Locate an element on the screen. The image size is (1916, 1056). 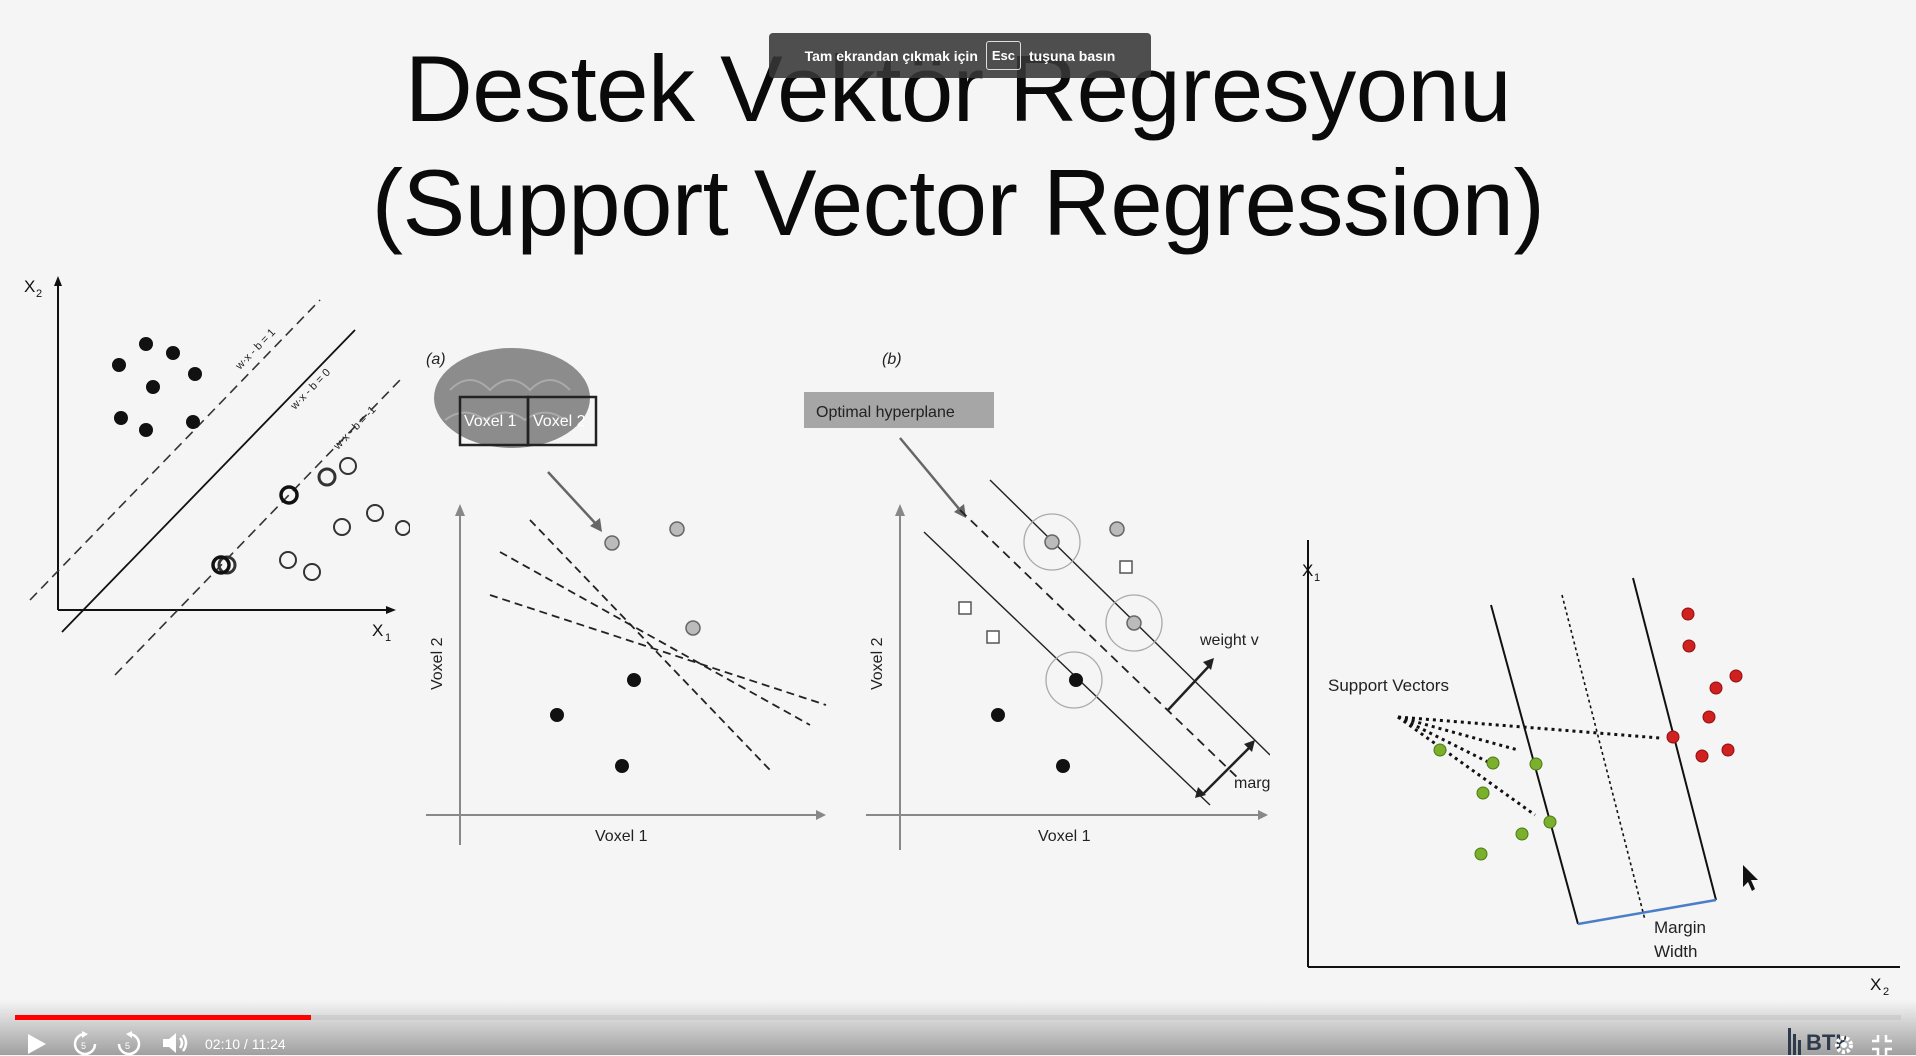
margin-width-line1: Margin is located at coordinates (1680, 927).